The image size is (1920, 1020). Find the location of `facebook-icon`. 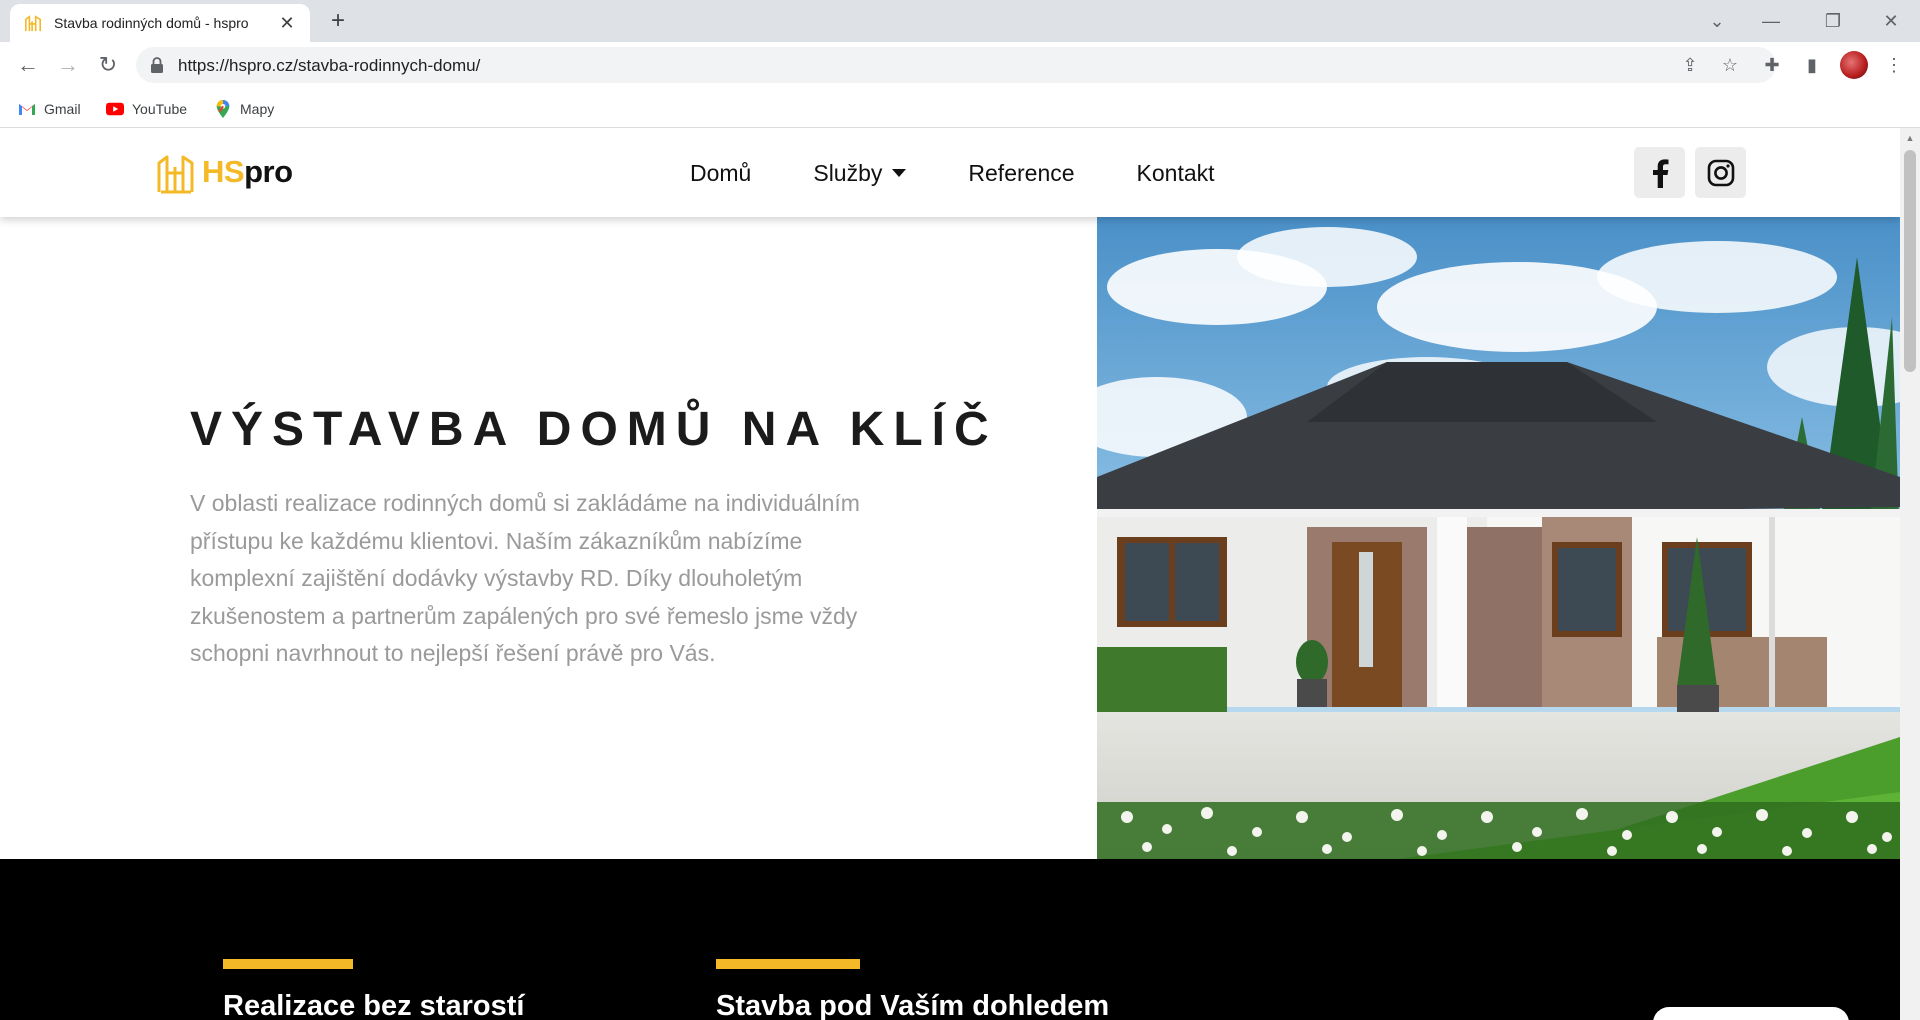

facebook-icon is located at coordinates (1660, 173).